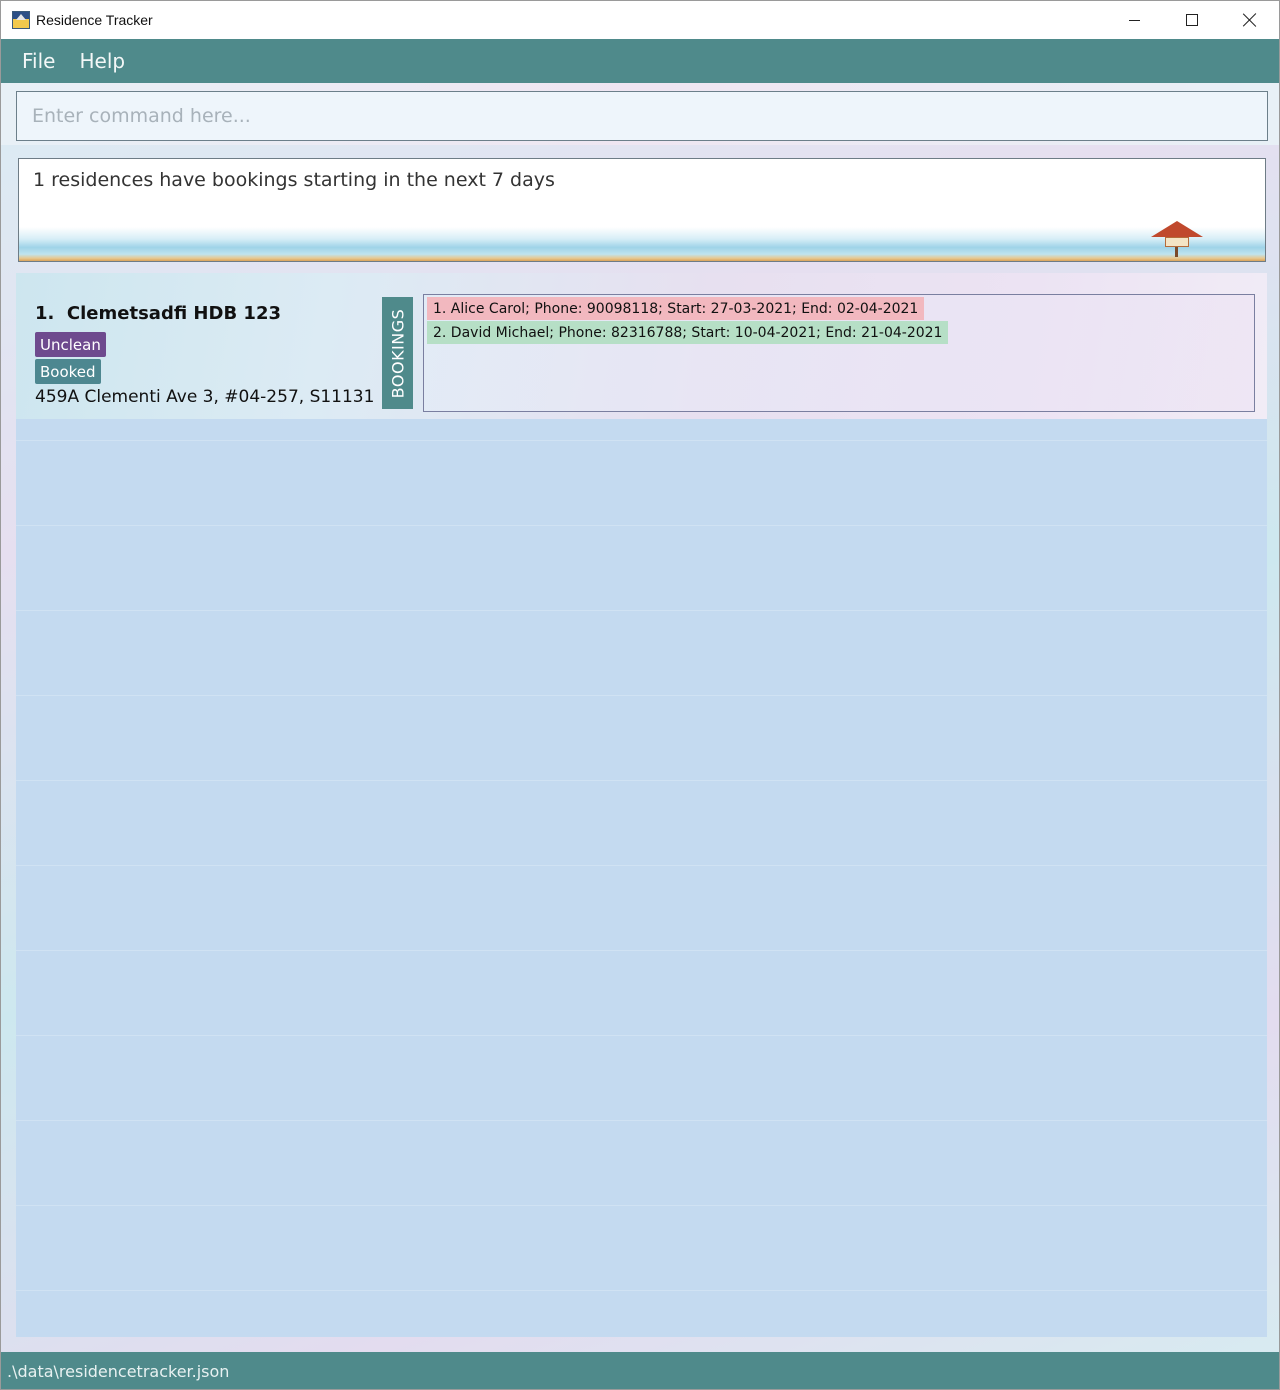  Describe the element at coordinates (640, 1370) in the screenshot. I see `status-bar: .\data\residencetracker.json` at that location.